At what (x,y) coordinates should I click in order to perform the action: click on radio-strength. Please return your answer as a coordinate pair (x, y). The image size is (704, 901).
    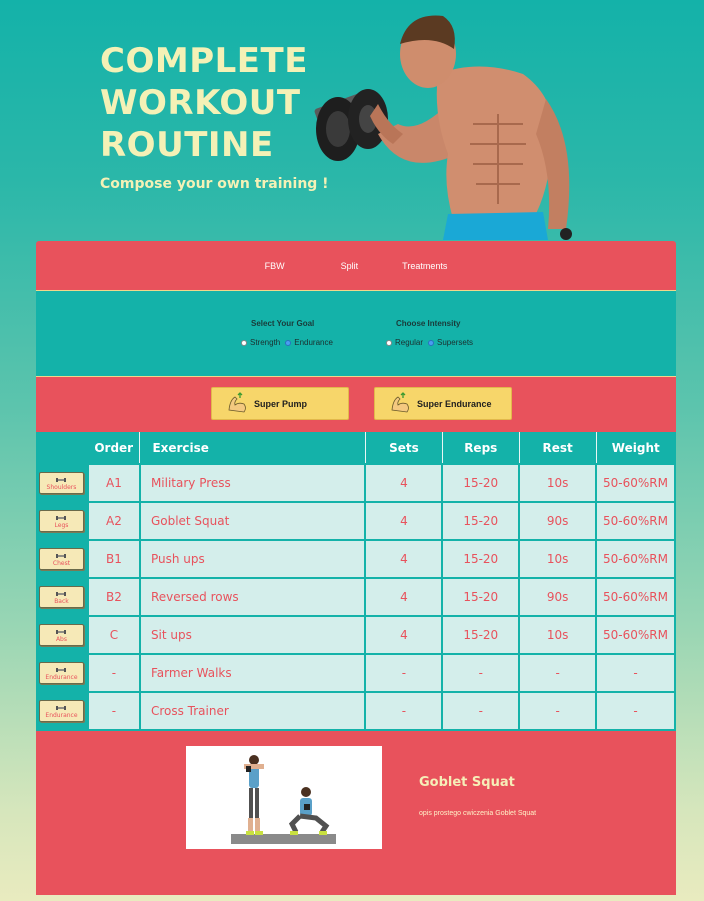
    Looking at the image, I should click on (244, 342).